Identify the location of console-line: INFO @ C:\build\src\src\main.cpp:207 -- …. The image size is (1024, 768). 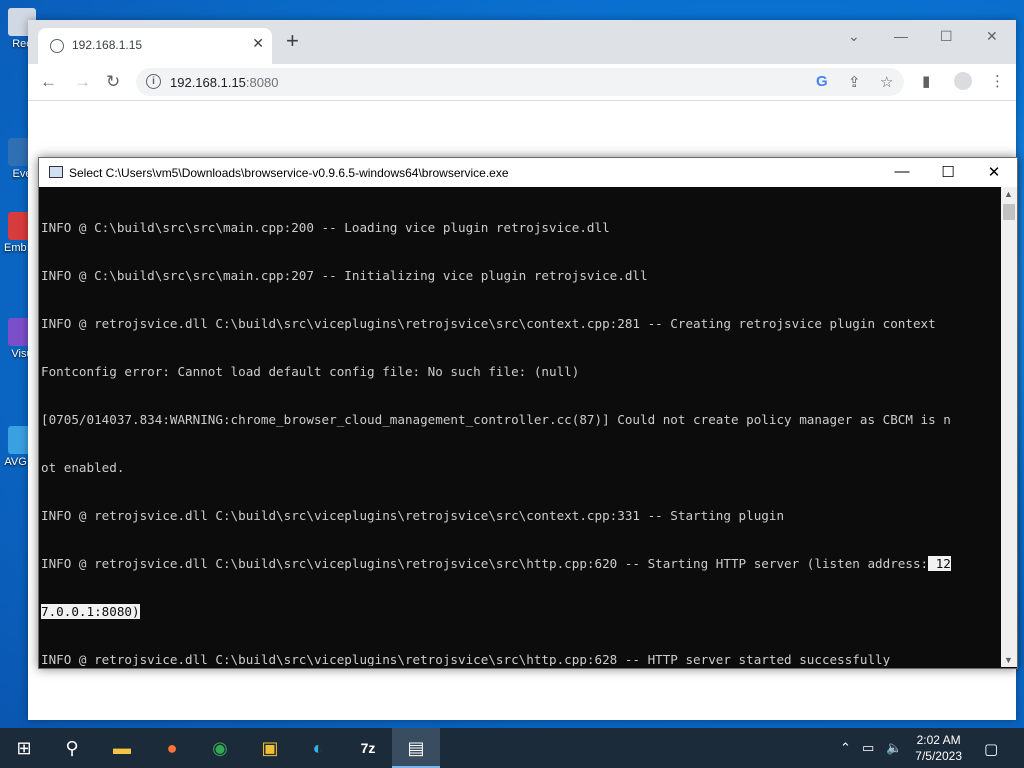
(344, 275).